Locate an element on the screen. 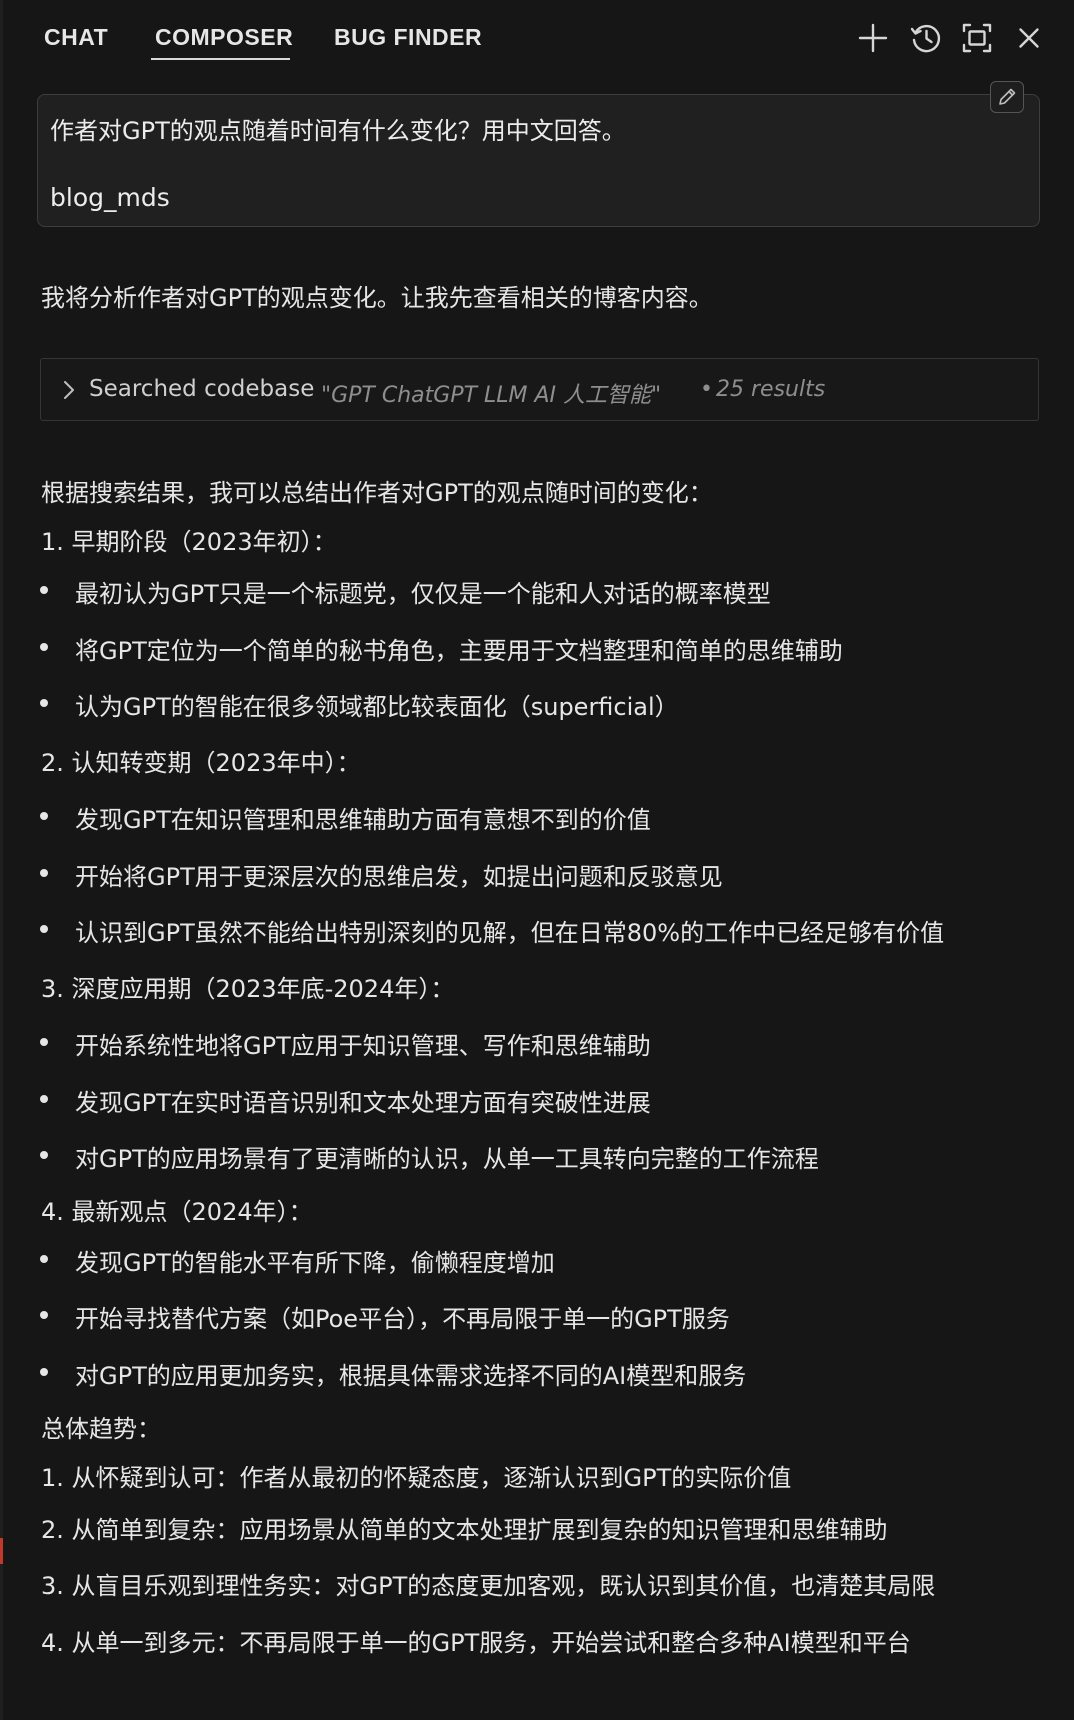 The image size is (1074, 1720). close-icon is located at coordinates (1029, 38).